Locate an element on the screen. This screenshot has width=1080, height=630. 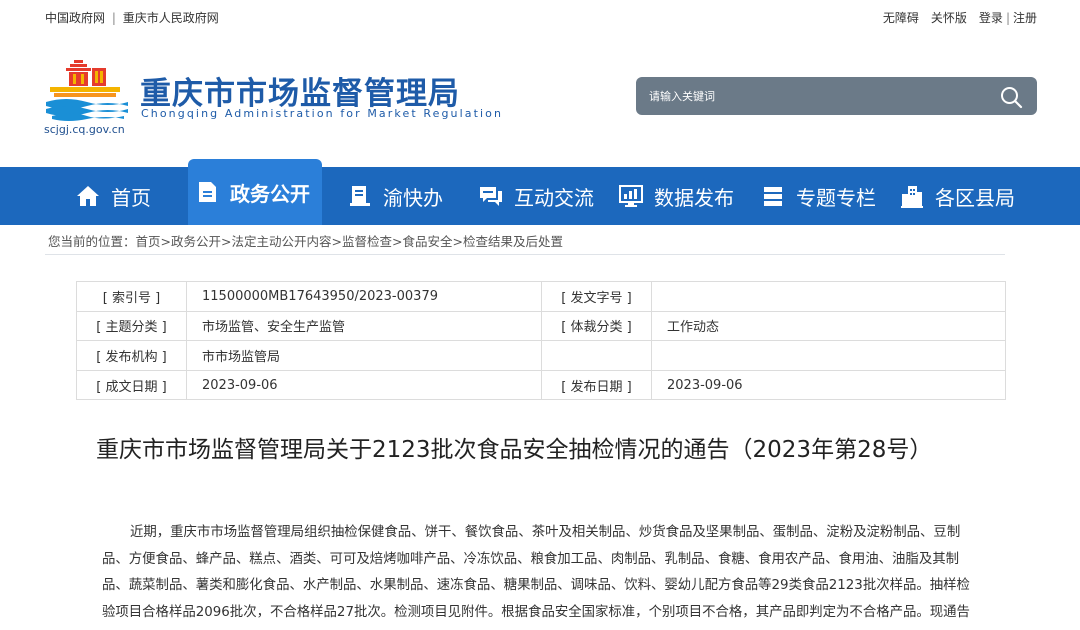
nav-item-interaction: 互动交流 is located at coordinates (536, 196).